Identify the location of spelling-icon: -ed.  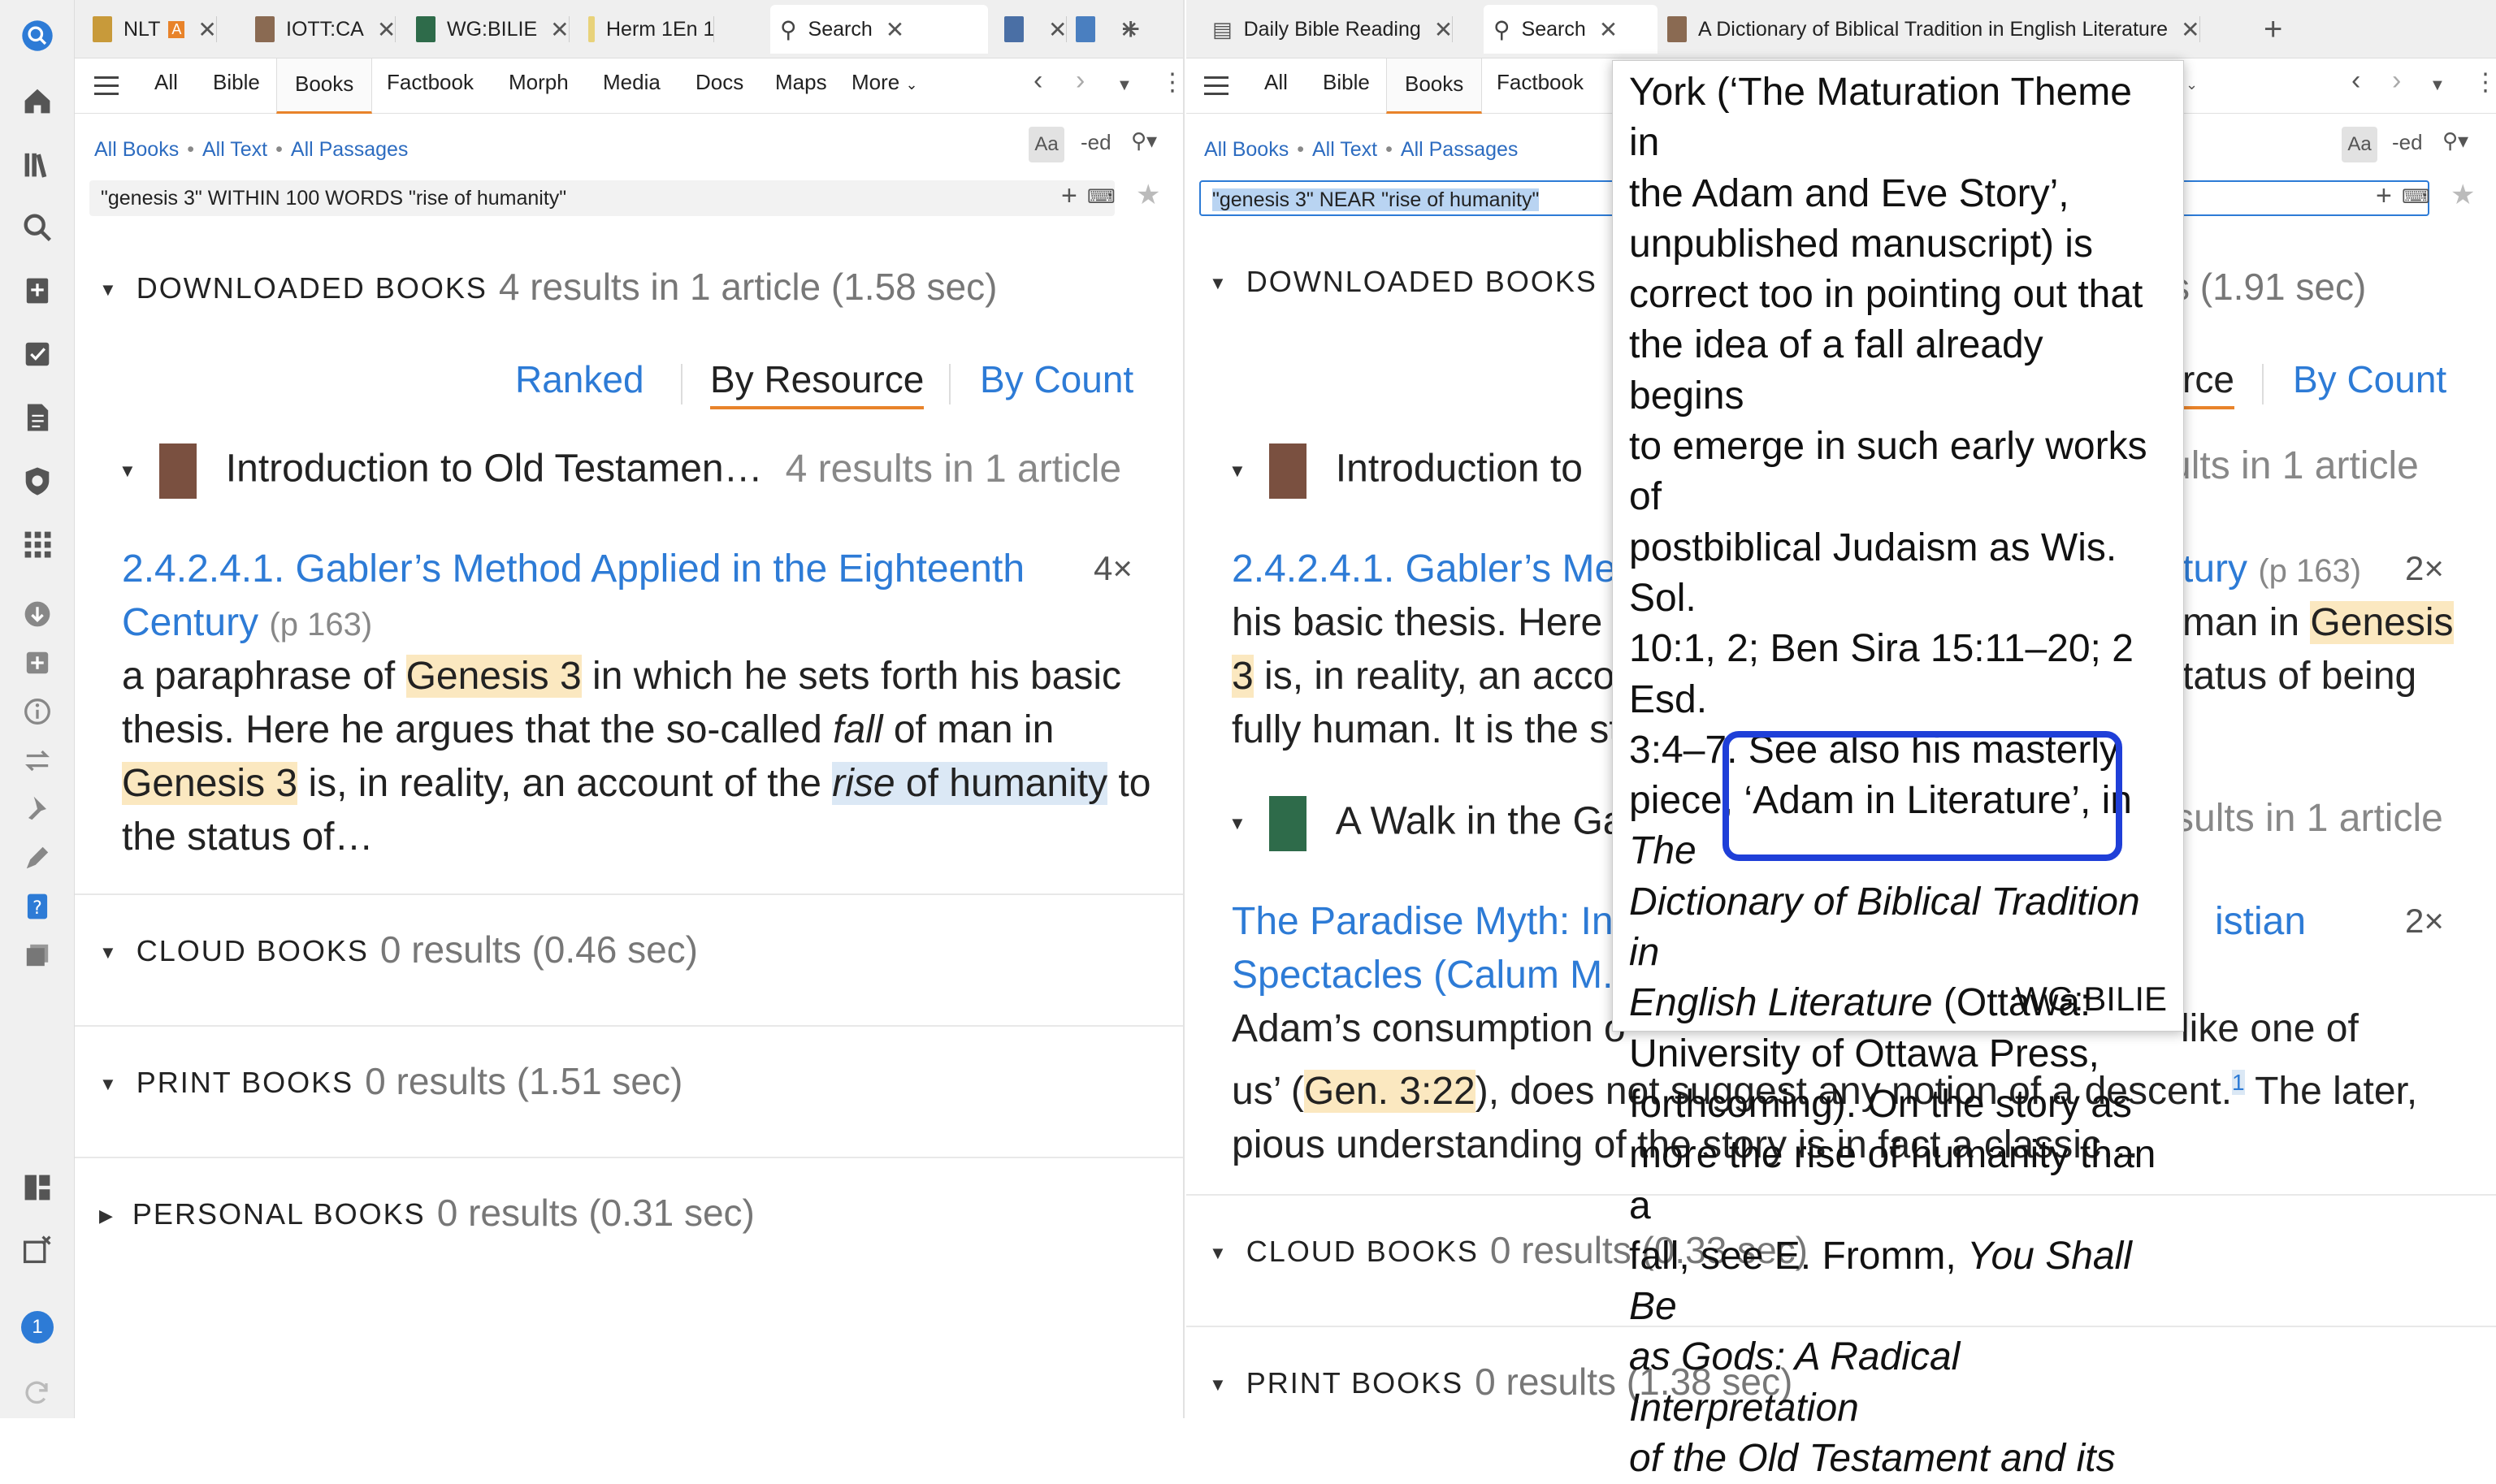
(2407, 142).